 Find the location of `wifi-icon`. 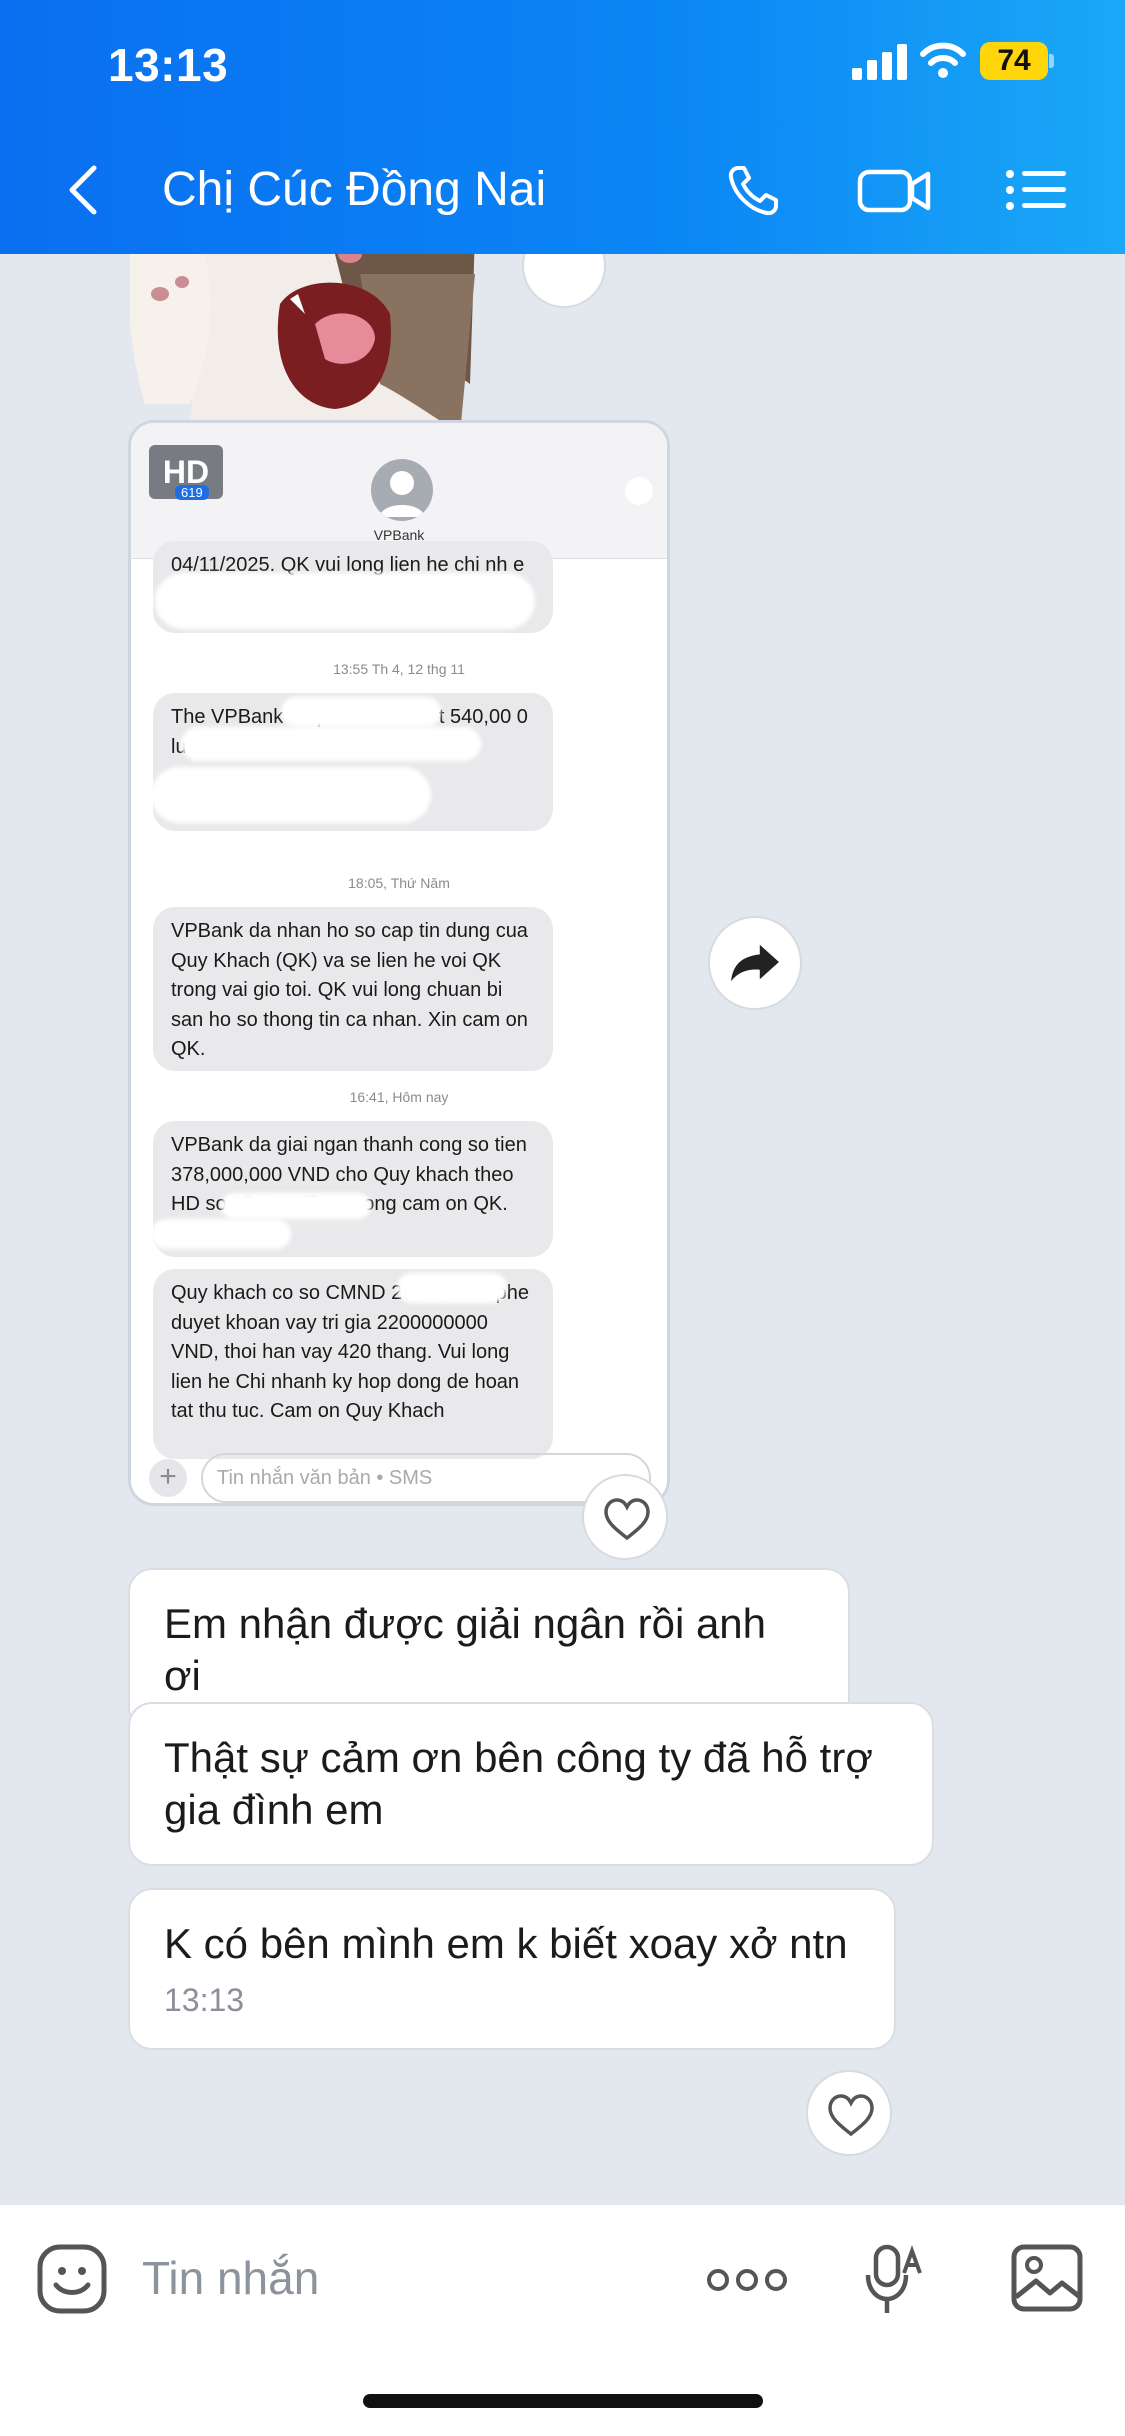

wifi-icon is located at coordinates (943, 60).